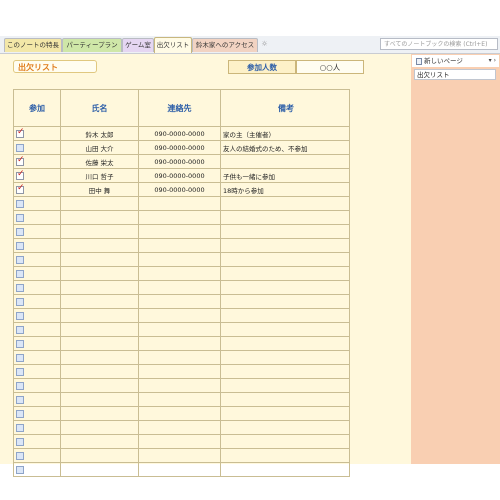 Image resolution: width=500 pixels, height=500 pixels. What do you see at coordinates (92, 45) in the screenshot?
I see `tab-party-plan: パーティープラン` at bounding box center [92, 45].